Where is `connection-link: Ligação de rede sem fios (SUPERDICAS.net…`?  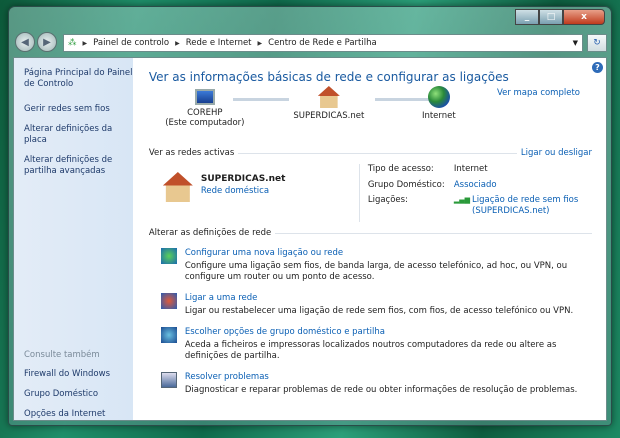
connection-link: Ligação de rede sem fios (SUPERDICAS.net… is located at coordinates (532, 208).